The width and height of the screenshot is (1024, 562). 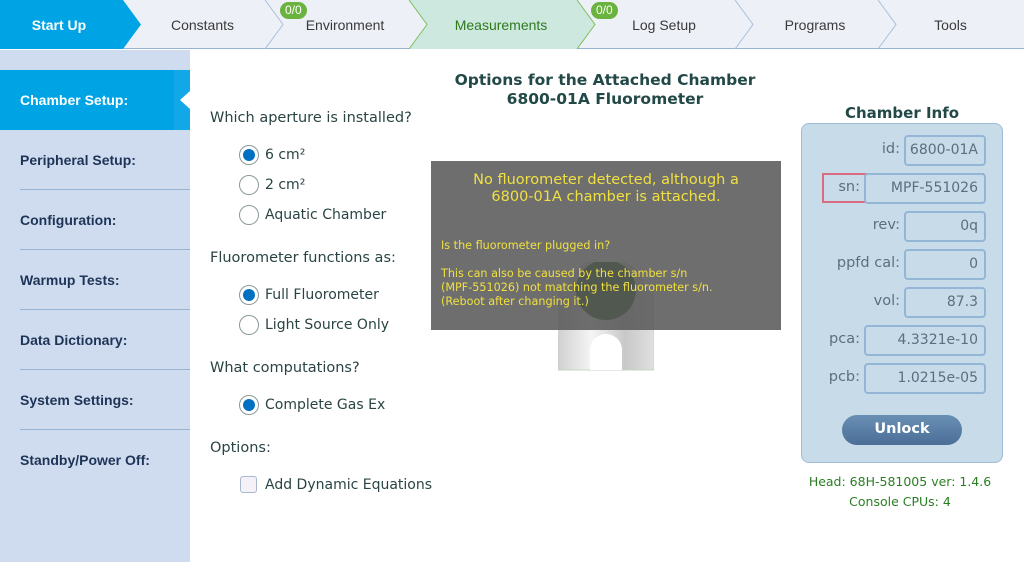 What do you see at coordinates (248, 484) in the screenshot?
I see `checkbox` at bounding box center [248, 484].